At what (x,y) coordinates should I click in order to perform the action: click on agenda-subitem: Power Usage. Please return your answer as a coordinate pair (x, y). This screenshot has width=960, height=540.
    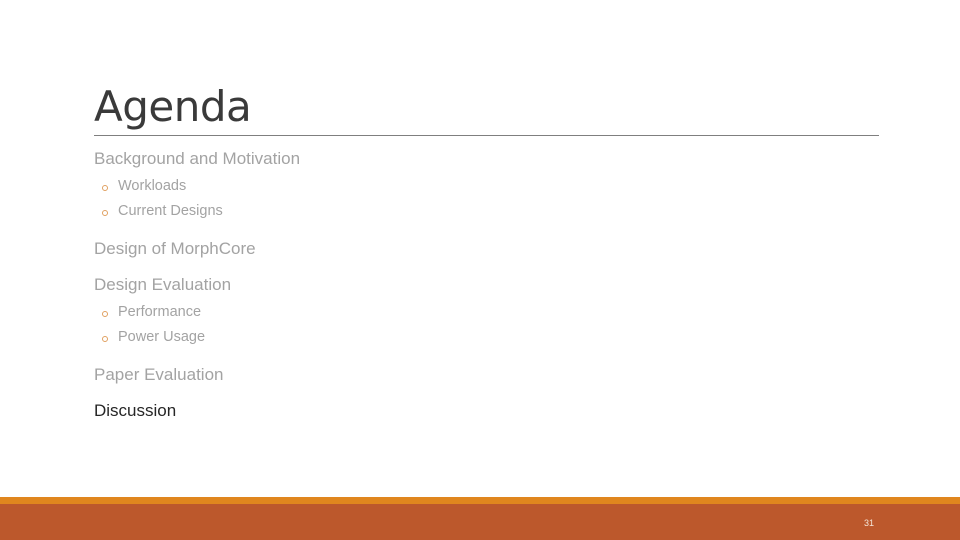
    Looking at the image, I should click on (484, 337).